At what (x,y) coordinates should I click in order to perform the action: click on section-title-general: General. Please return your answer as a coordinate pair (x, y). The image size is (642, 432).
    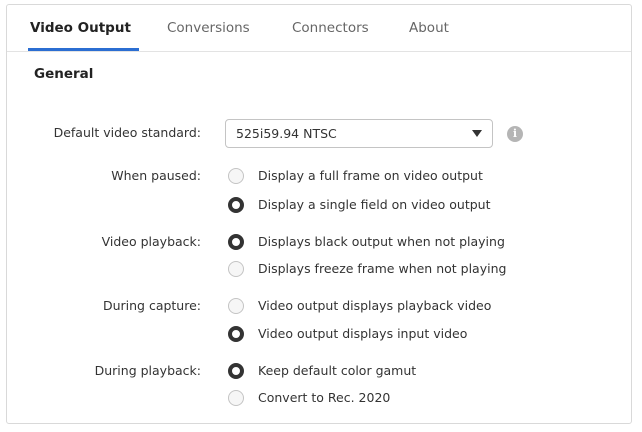
    Looking at the image, I should click on (64, 74).